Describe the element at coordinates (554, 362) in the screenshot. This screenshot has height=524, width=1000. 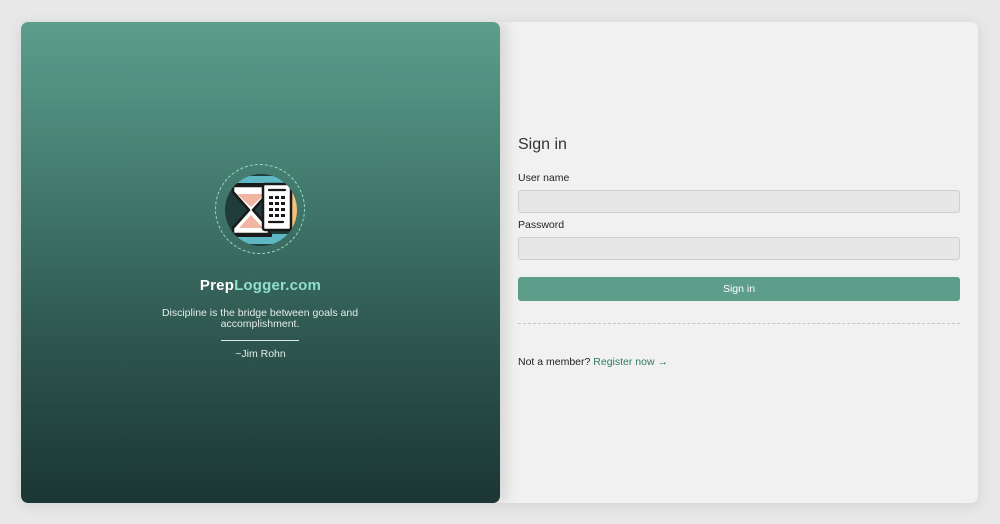
I see `not-member-text: Not a member?` at that location.